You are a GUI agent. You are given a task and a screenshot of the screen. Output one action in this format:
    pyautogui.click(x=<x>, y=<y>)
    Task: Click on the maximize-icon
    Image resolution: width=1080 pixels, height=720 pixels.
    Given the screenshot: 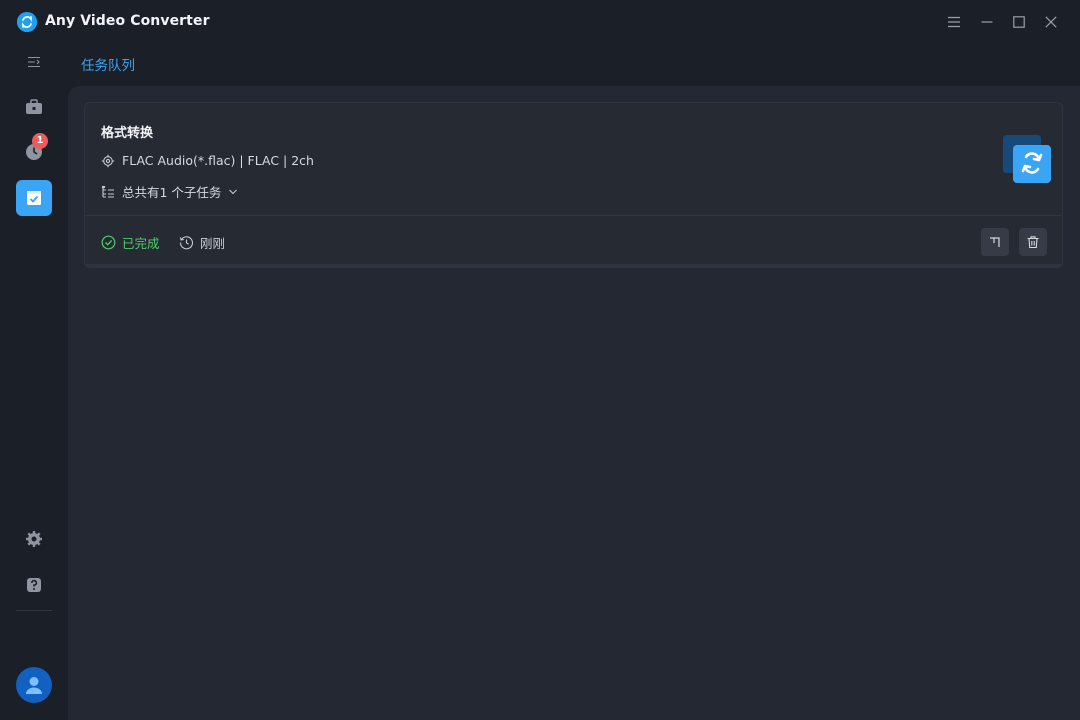 What is the action you would take?
    pyautogui.click(x=1019, y=22)
    